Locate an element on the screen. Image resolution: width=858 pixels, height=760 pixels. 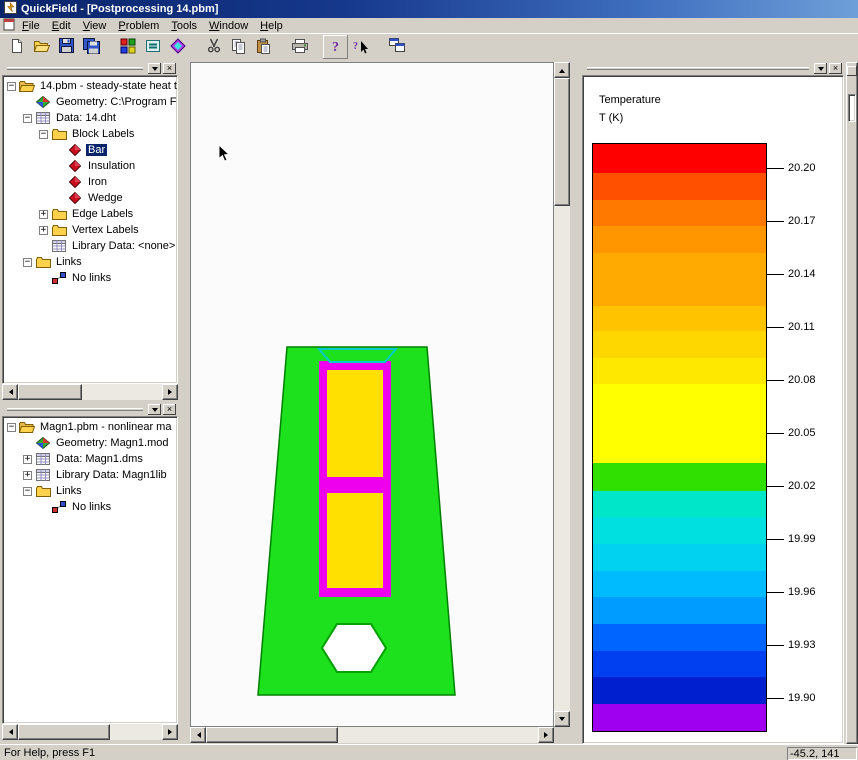
calculator-button is located at coordinates (152, 47).